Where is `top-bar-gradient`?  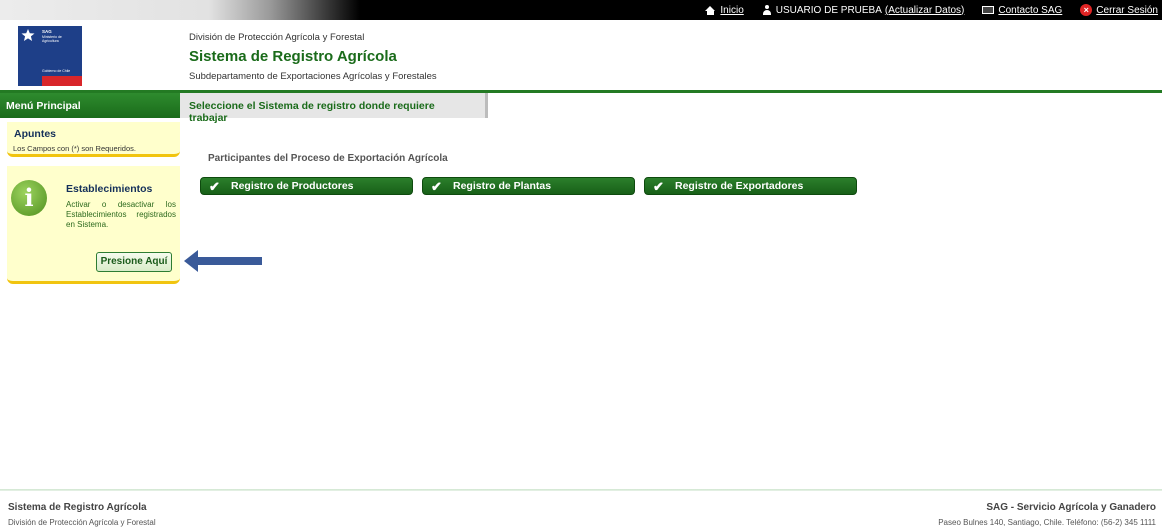
top-bar-gradient is located at coordinates (180, 10).